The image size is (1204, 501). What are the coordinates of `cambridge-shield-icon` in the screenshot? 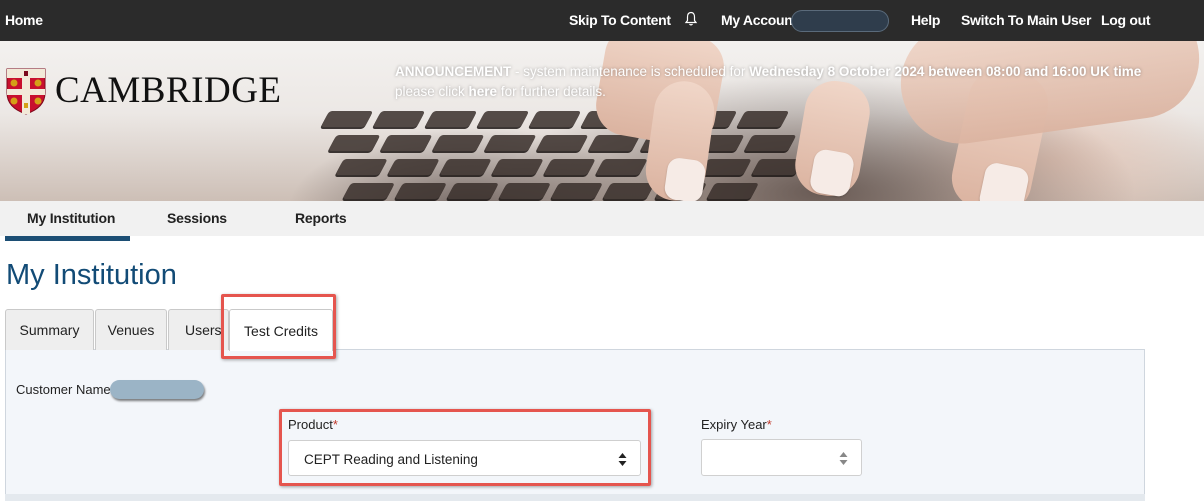 It's located at (26, 91).